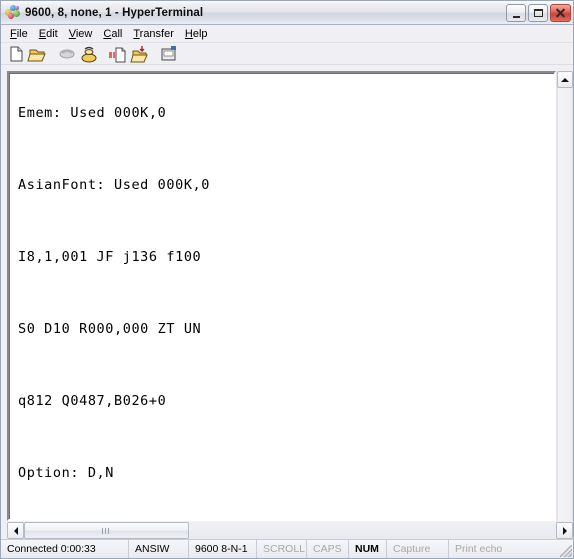  What do you see at coordinates (566, 551) in the screenshot?
I see `resize-grip-icon` at bounding box center [566, 551].